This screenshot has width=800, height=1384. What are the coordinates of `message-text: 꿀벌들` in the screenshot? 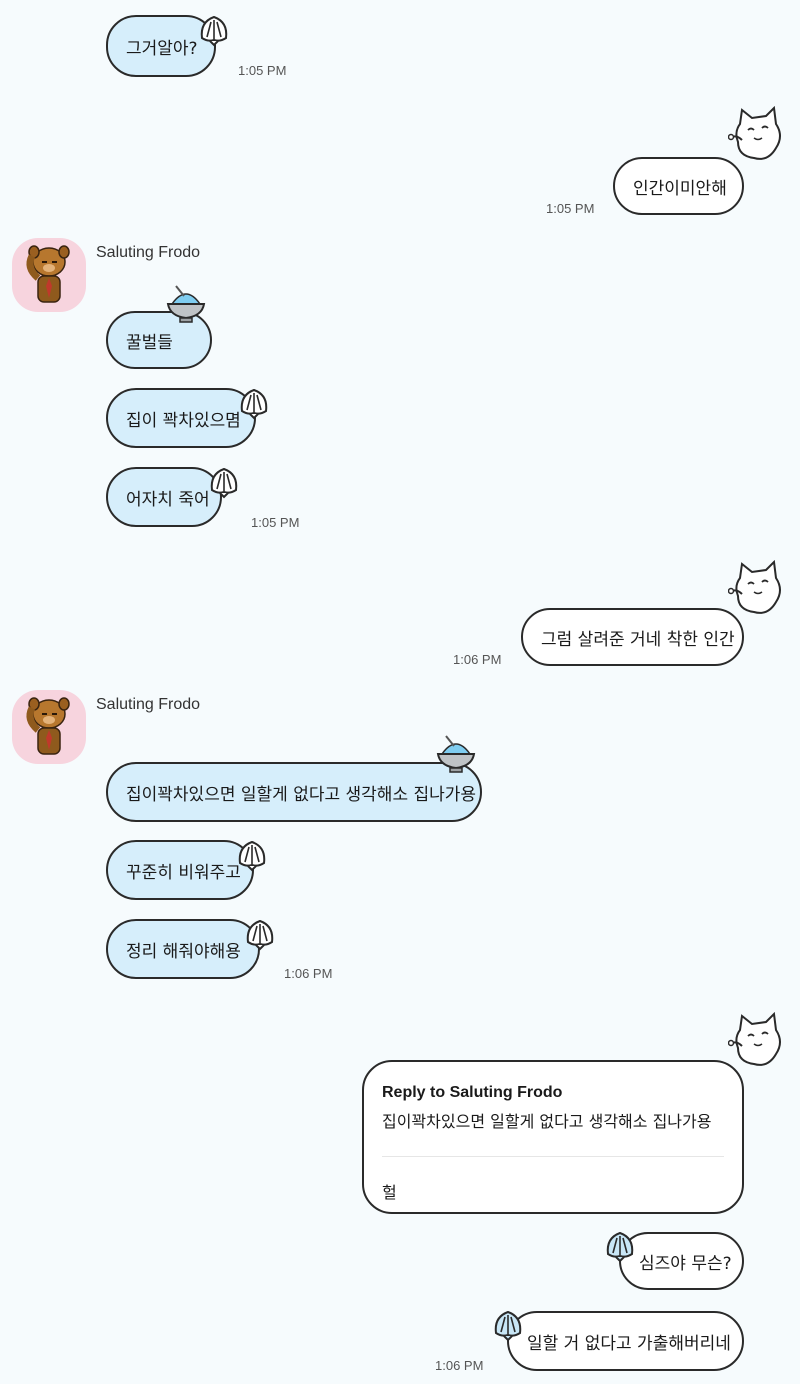 It's located at (149, 342).